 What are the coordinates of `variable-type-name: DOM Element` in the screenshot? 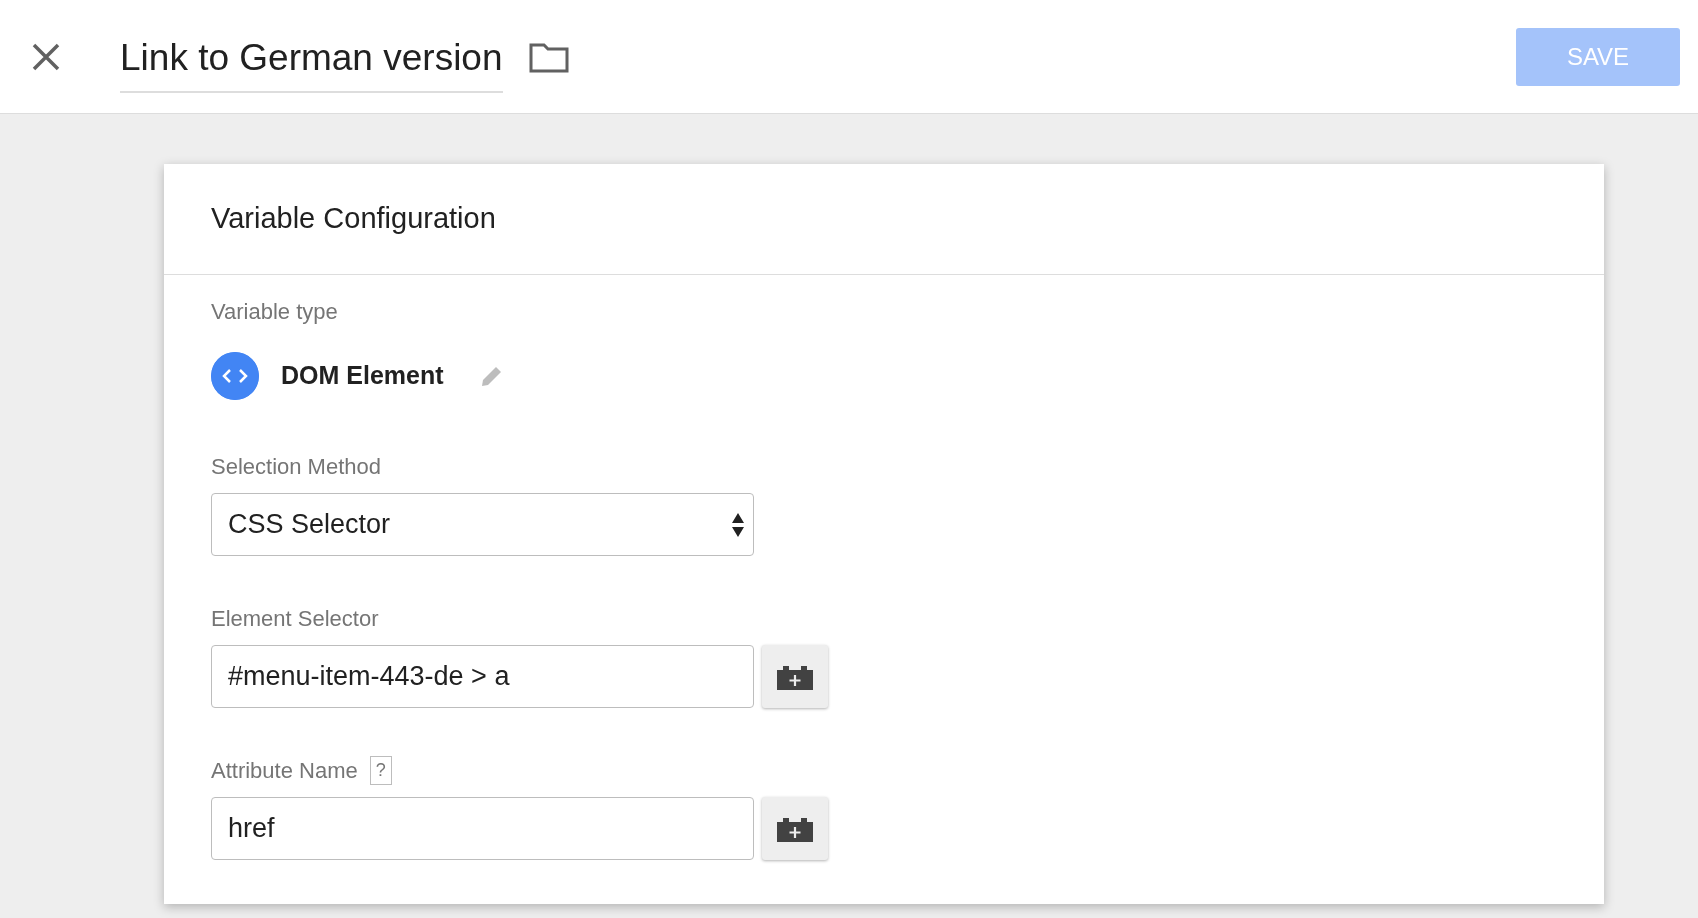 It's located at (362, 376).